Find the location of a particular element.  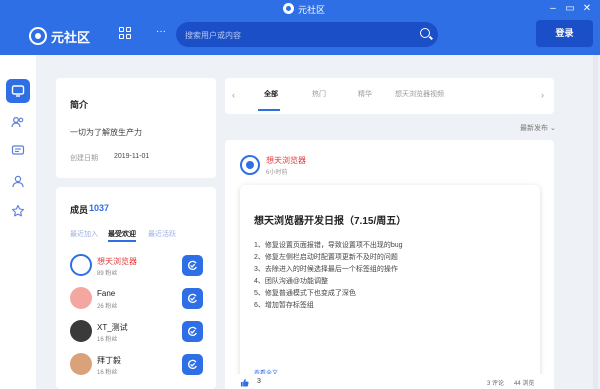

member-row: 想天浏览器 89 粉丝 is located at coordinates (137, 267).